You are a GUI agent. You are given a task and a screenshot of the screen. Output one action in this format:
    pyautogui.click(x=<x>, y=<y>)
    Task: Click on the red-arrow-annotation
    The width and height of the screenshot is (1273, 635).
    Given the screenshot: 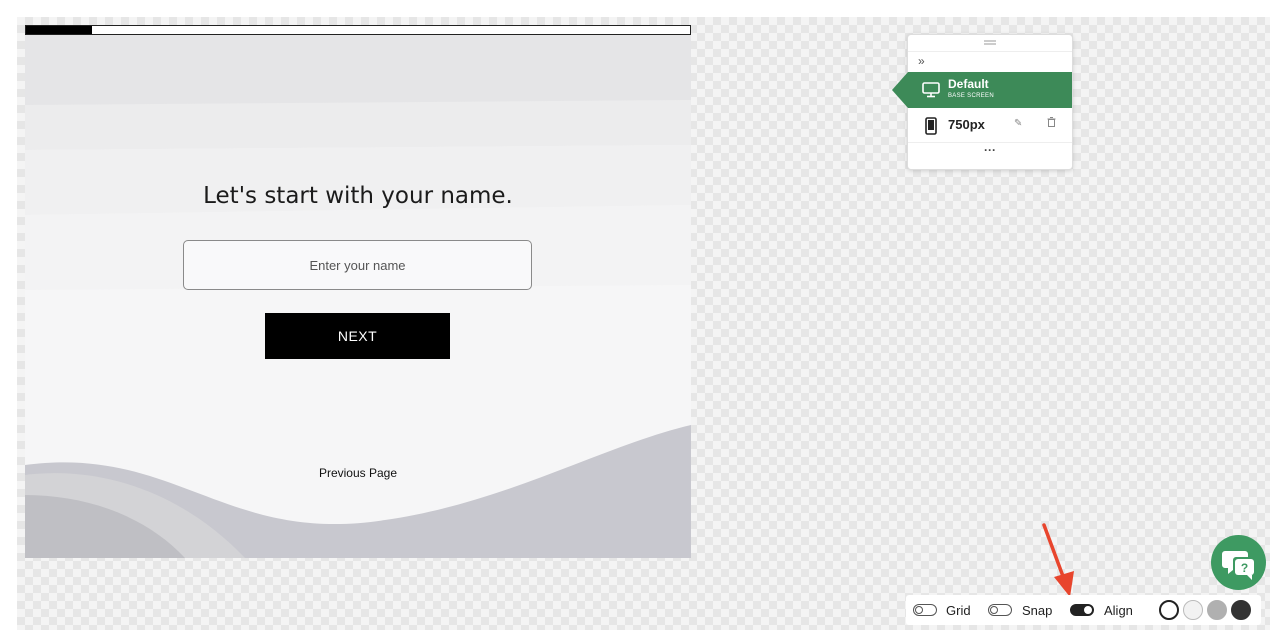 What is the action you would take?
    pyautogui.click(x=1058, y=560)
    